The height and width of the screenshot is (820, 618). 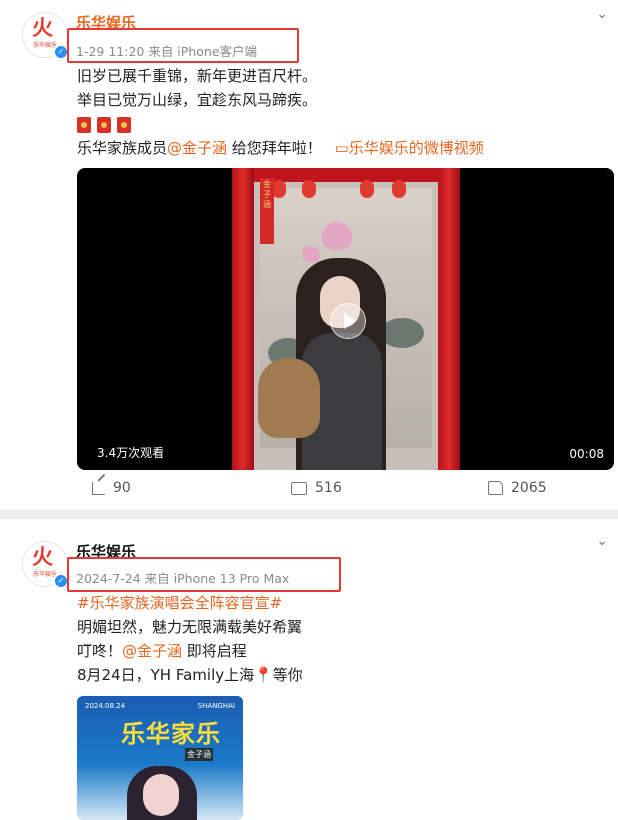 What do you see at coordinates (98, 488) in the screenshot?
I see `share-icon` at bounding box center [98, 488].